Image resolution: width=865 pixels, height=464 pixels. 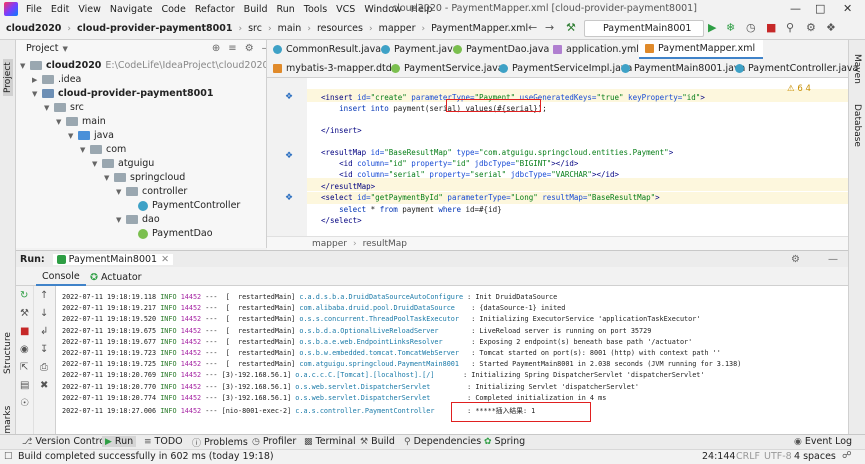 I want to click on wrench-icon: ⚒, so click(x=24, y=313).